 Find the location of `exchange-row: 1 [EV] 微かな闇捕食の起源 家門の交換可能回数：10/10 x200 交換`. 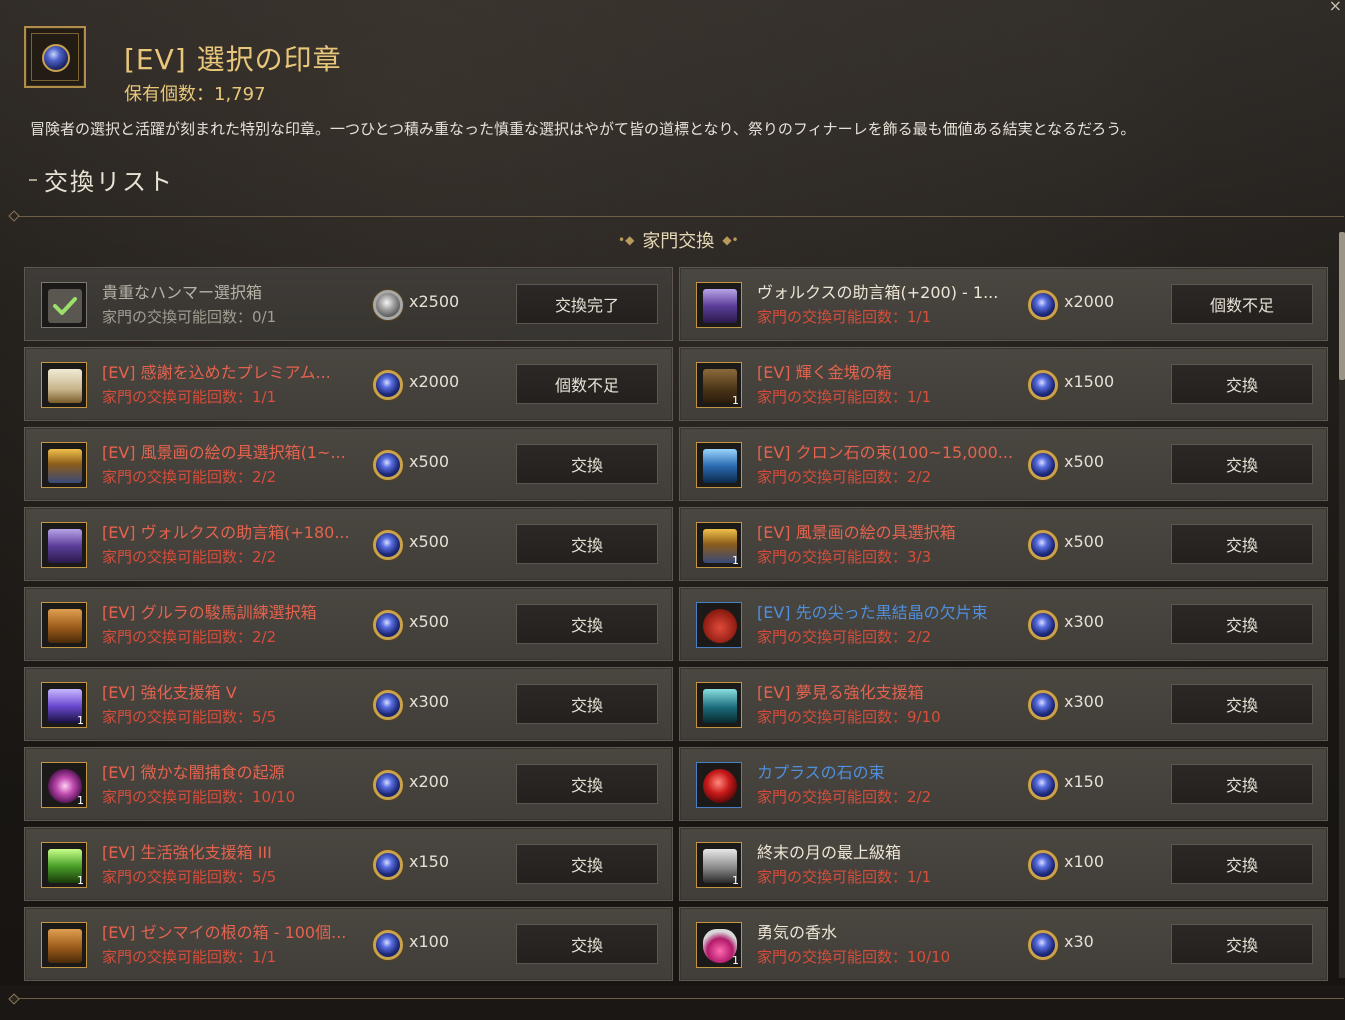

exchange-row: 1 [EV] 微かな闇捕食の起源 家門の交換可能回数：10/10 x200 交換 is located at coordinates (348, 784).